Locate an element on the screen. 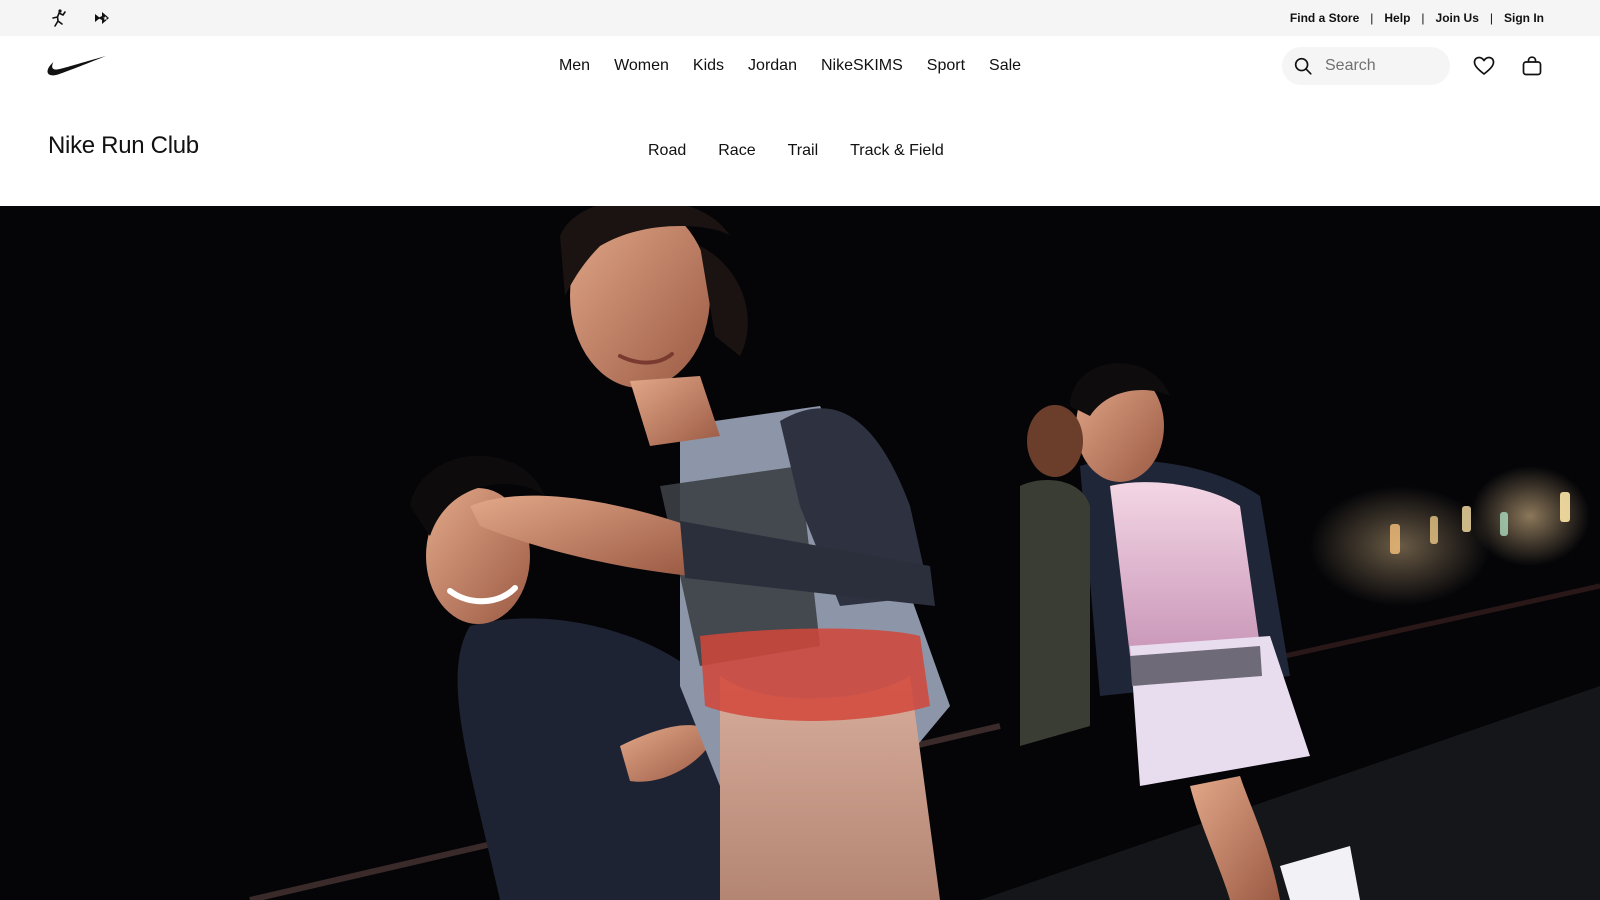 Image resolution: width=1600 pixels, height=900 pixels. search-icon is located at coordinates (1303, 66).